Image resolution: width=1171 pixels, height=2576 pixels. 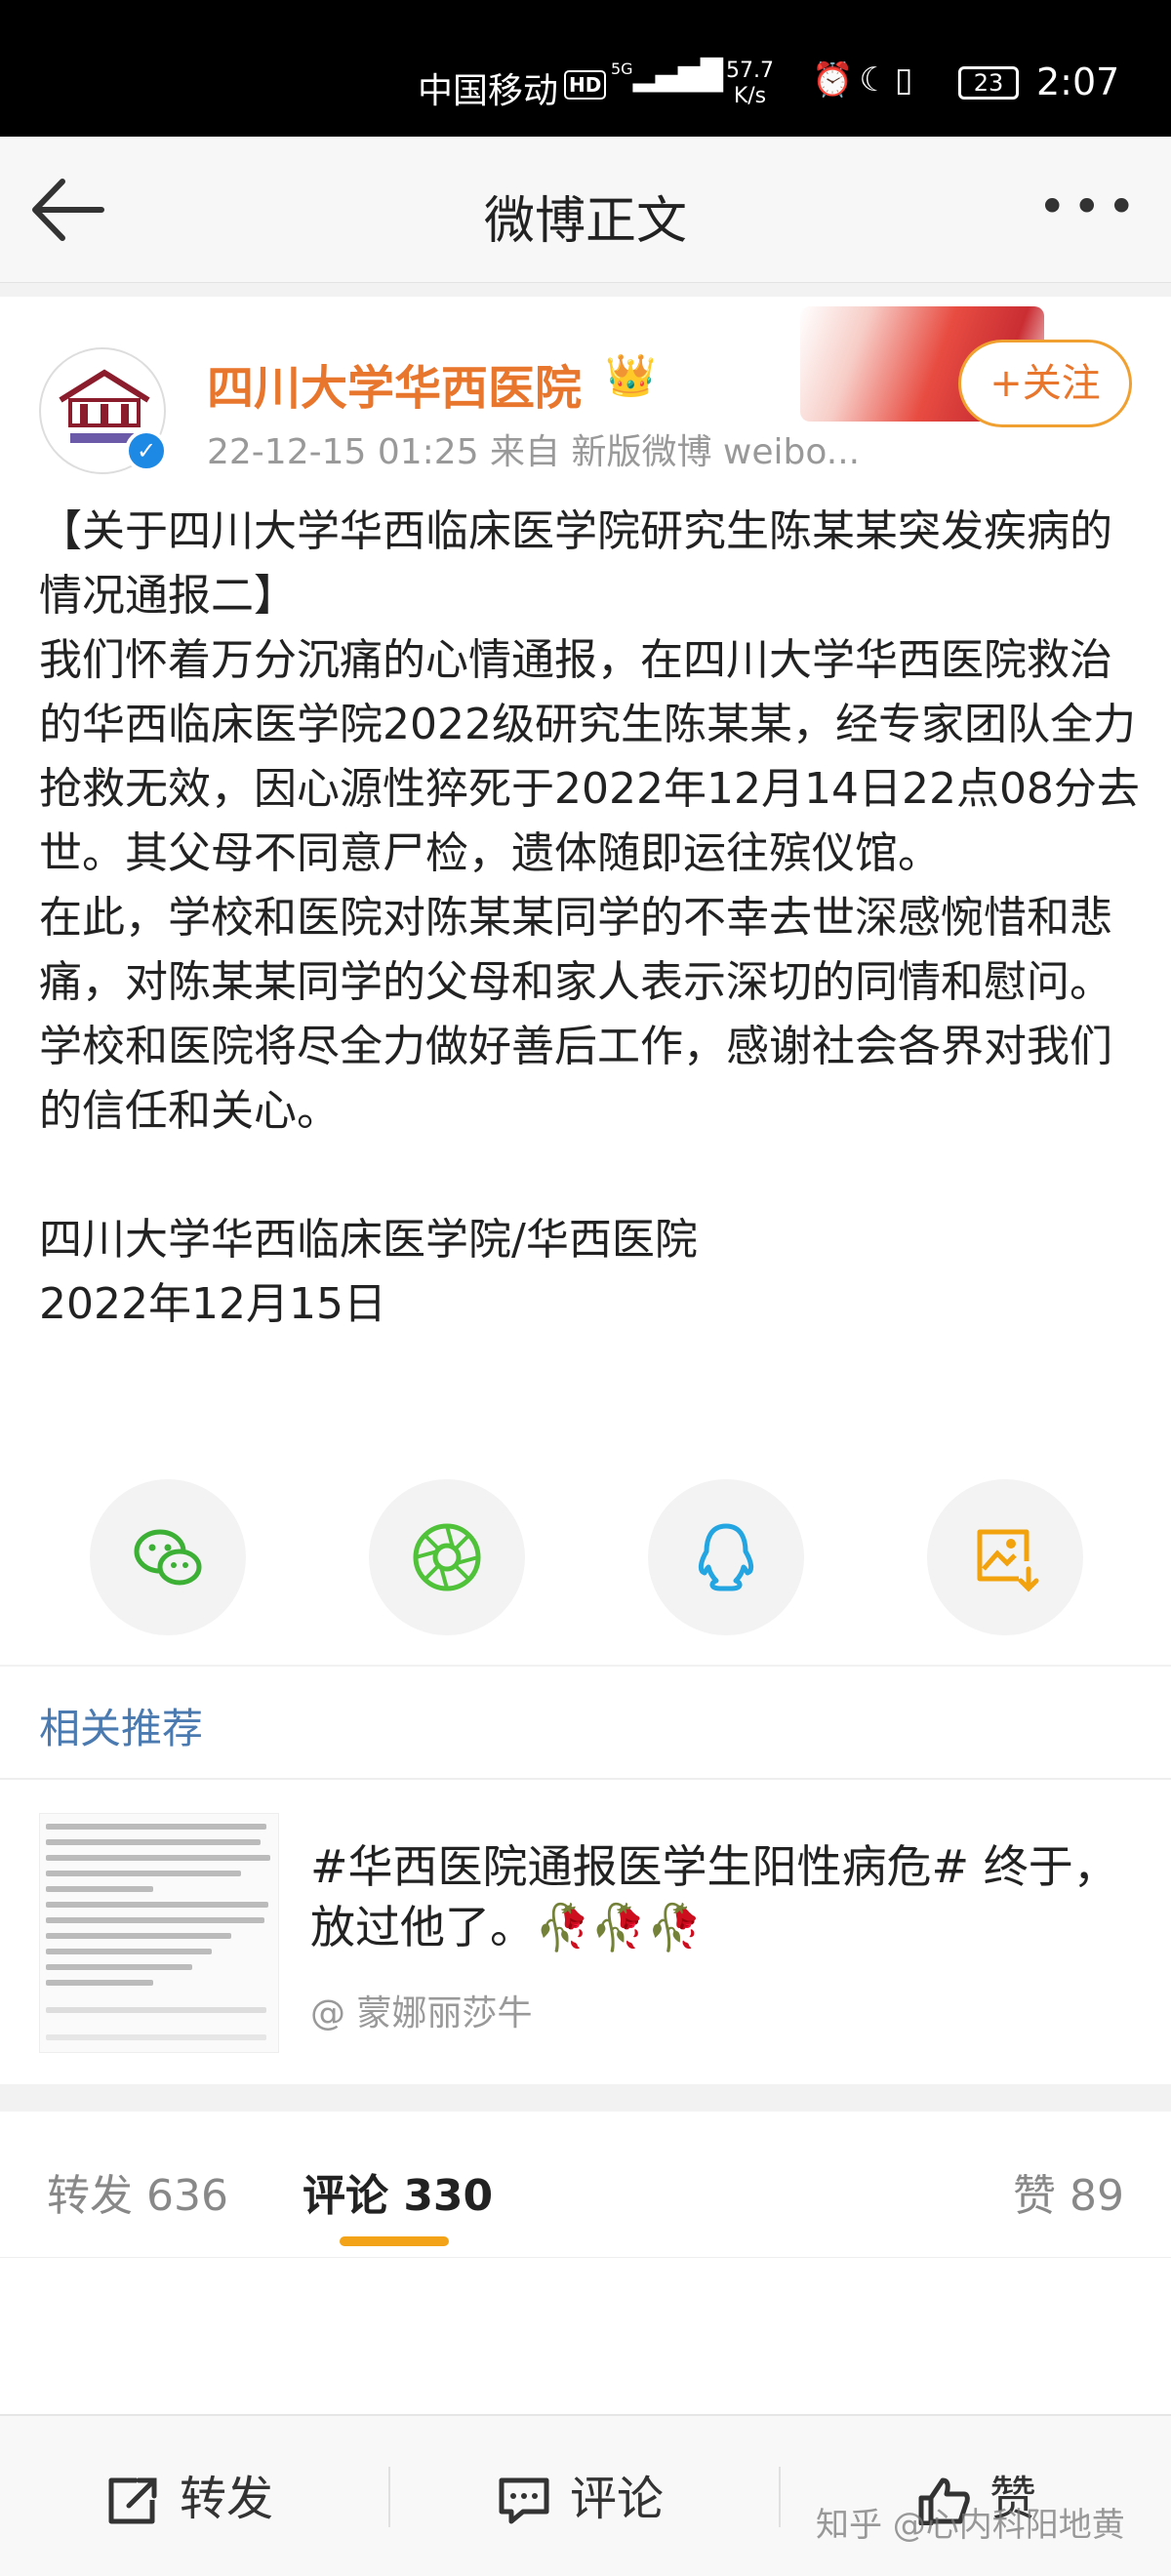 I want to click on post-tabs: 转发 636 评论 330 赞 89, so click(x=585, y=2185).